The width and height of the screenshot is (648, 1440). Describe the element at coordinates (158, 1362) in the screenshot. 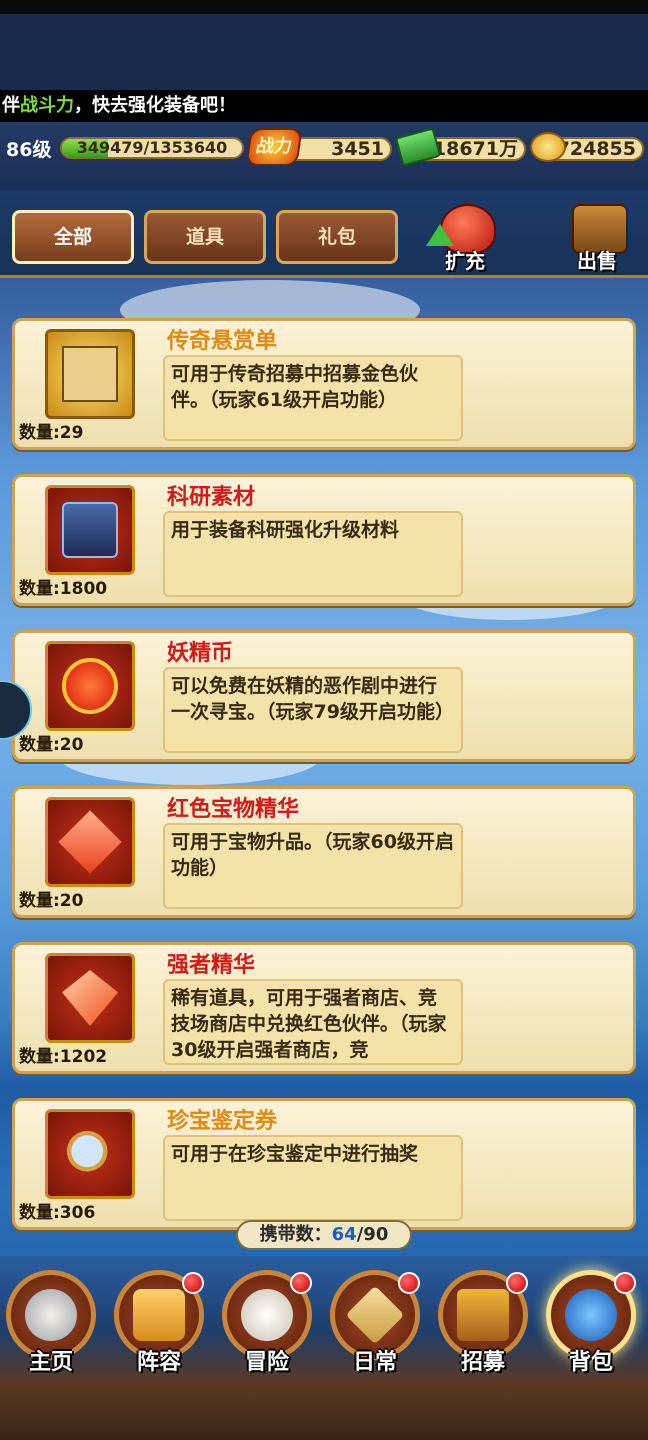

I see `nav-label: 阵容` at that location.